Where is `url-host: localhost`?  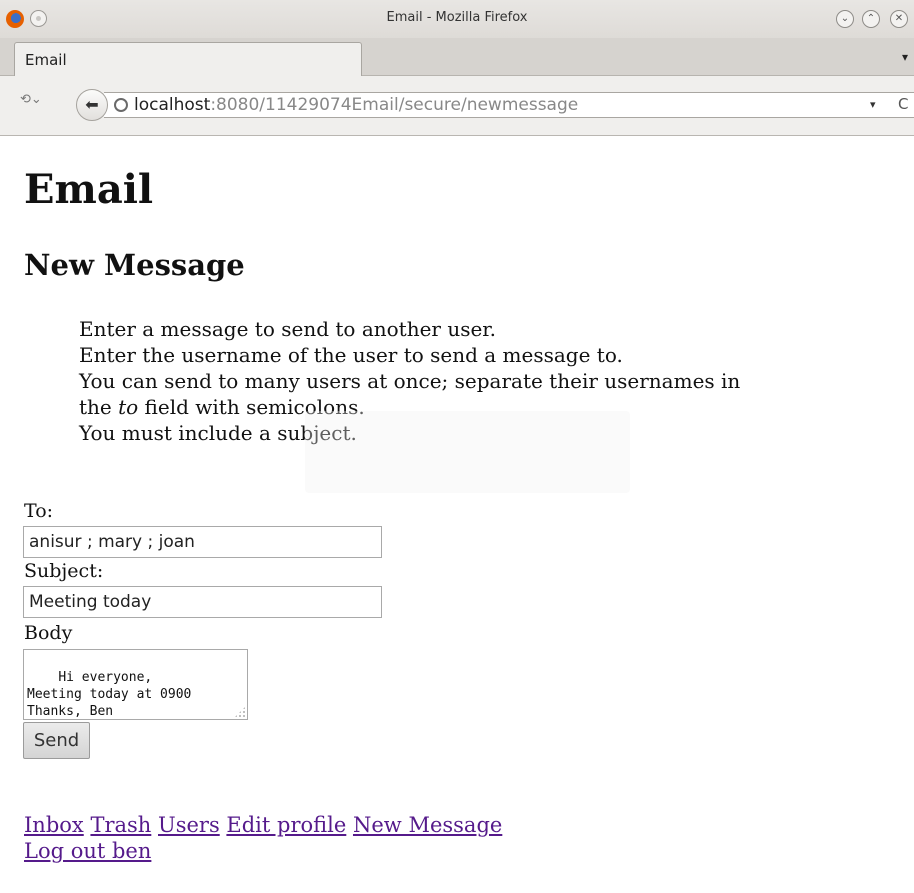 url-host: localhost is located at coordinates (172, 105).